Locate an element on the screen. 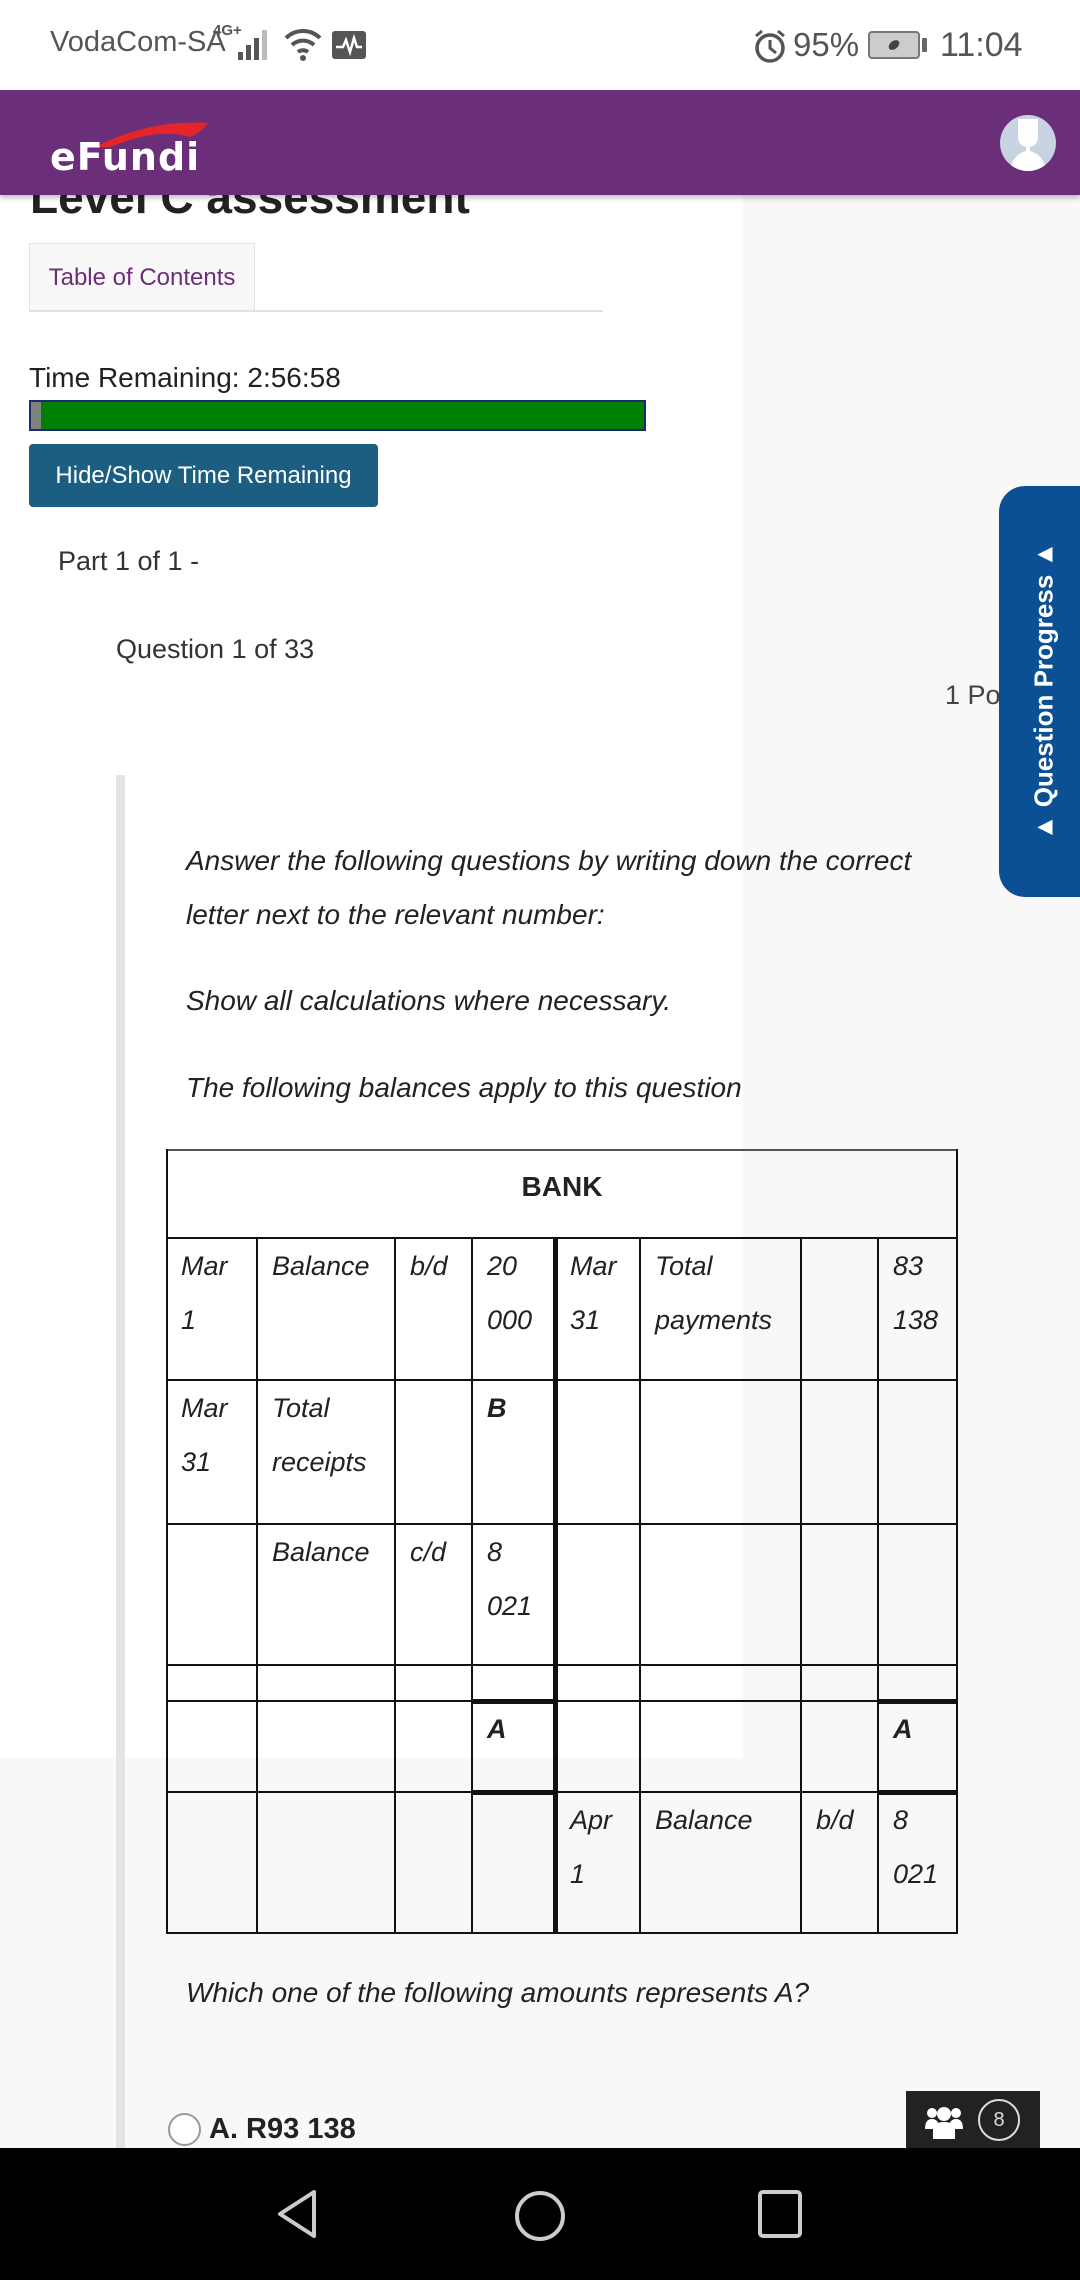  battery-saver-icon is located at coordinates (894, 45).